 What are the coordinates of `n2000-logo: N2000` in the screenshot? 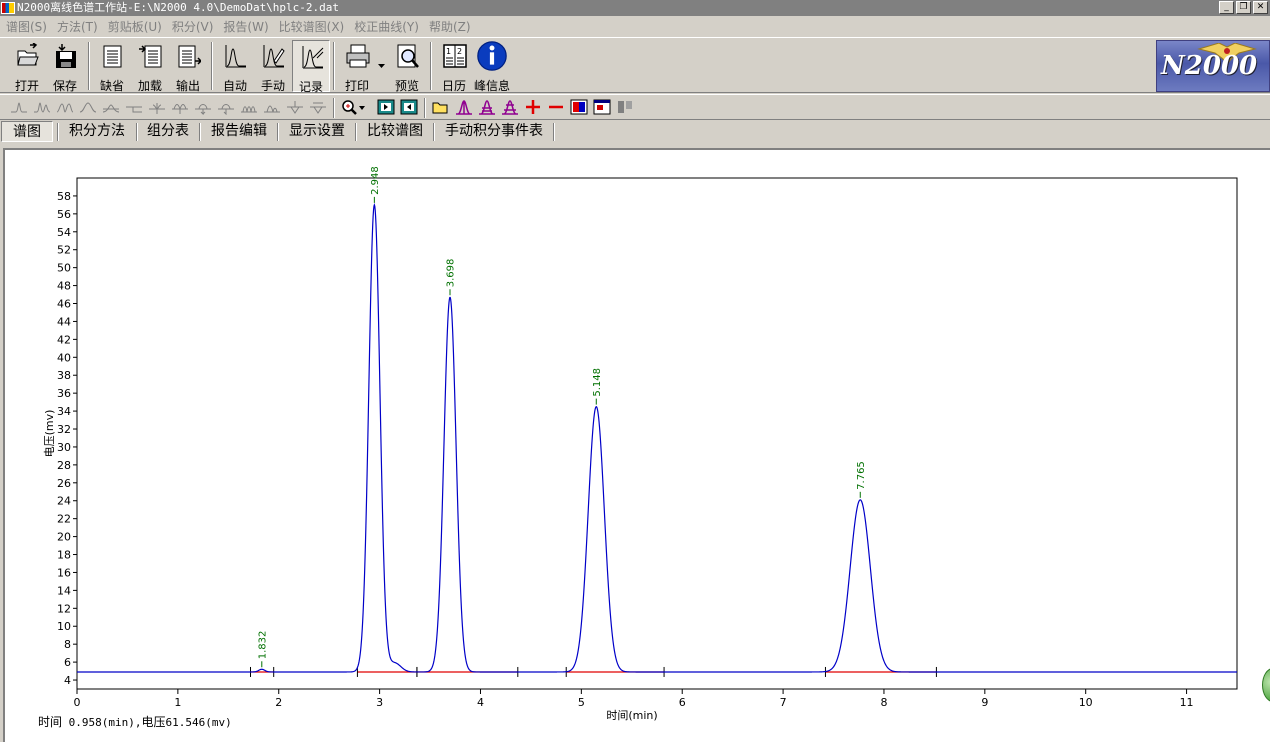 It's located at (1213, 66).